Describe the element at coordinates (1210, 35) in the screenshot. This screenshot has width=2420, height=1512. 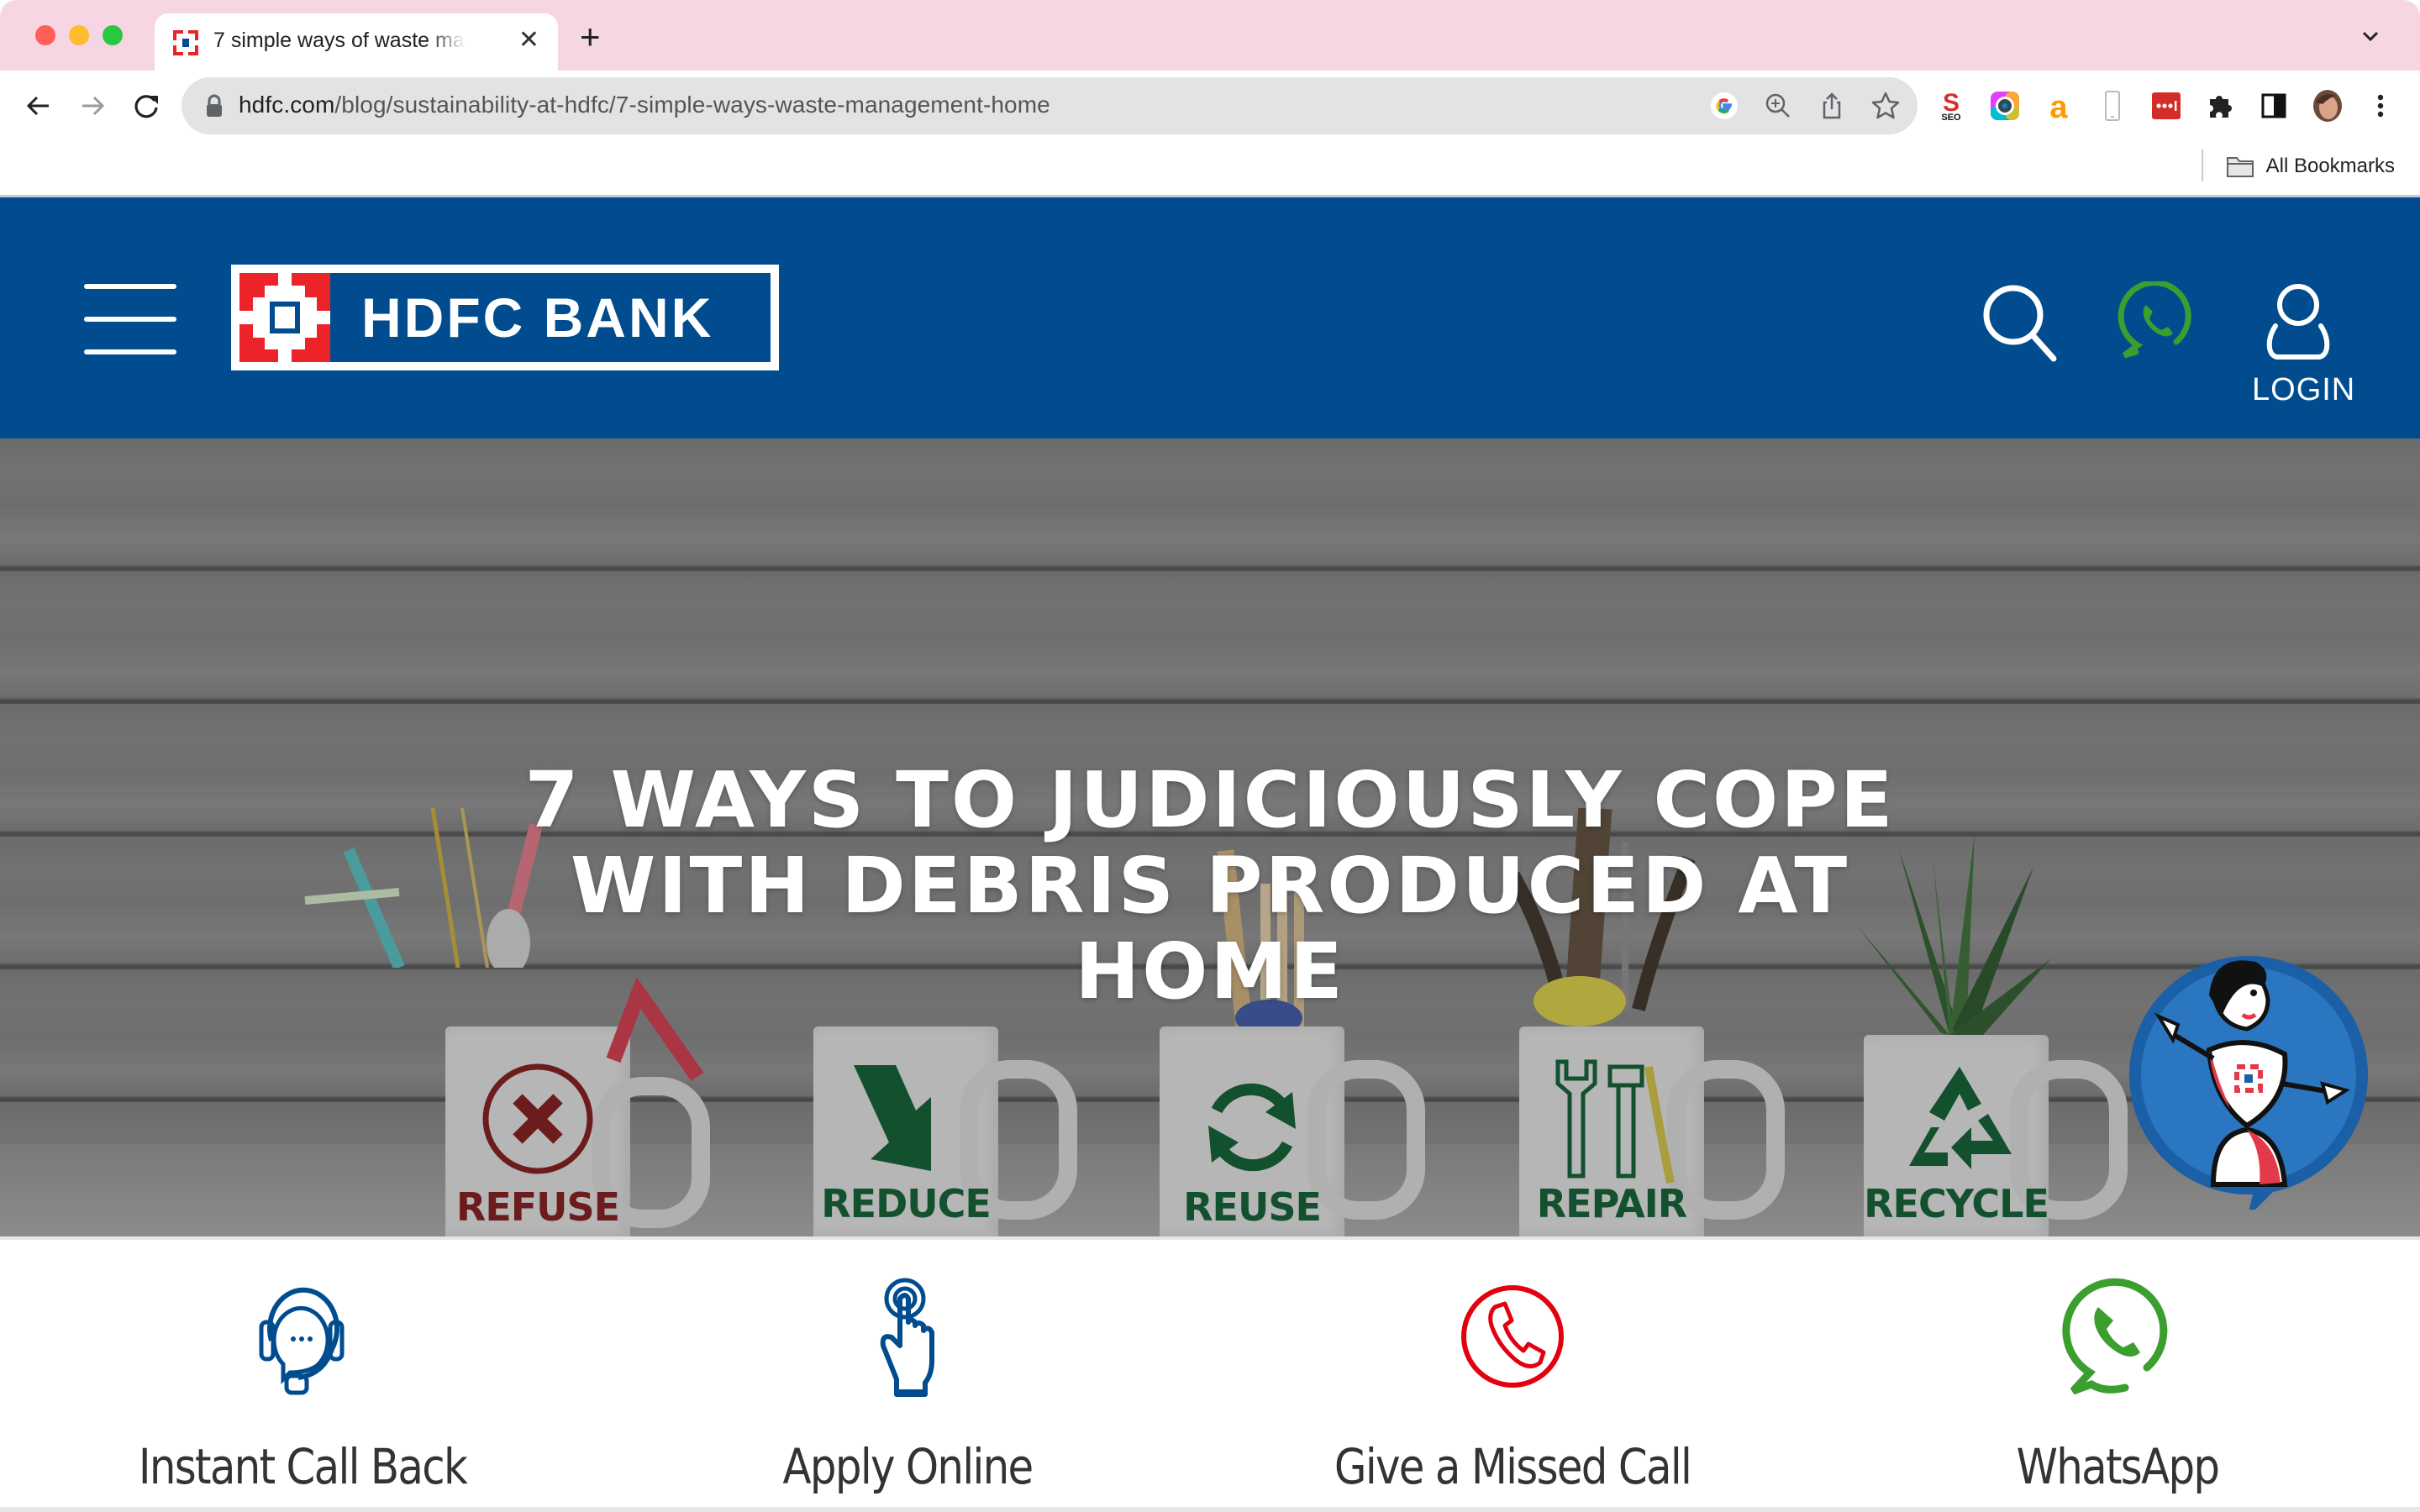
I see `browser-tab-bar: 7 simple ways of waste management ✕ +` at that location.